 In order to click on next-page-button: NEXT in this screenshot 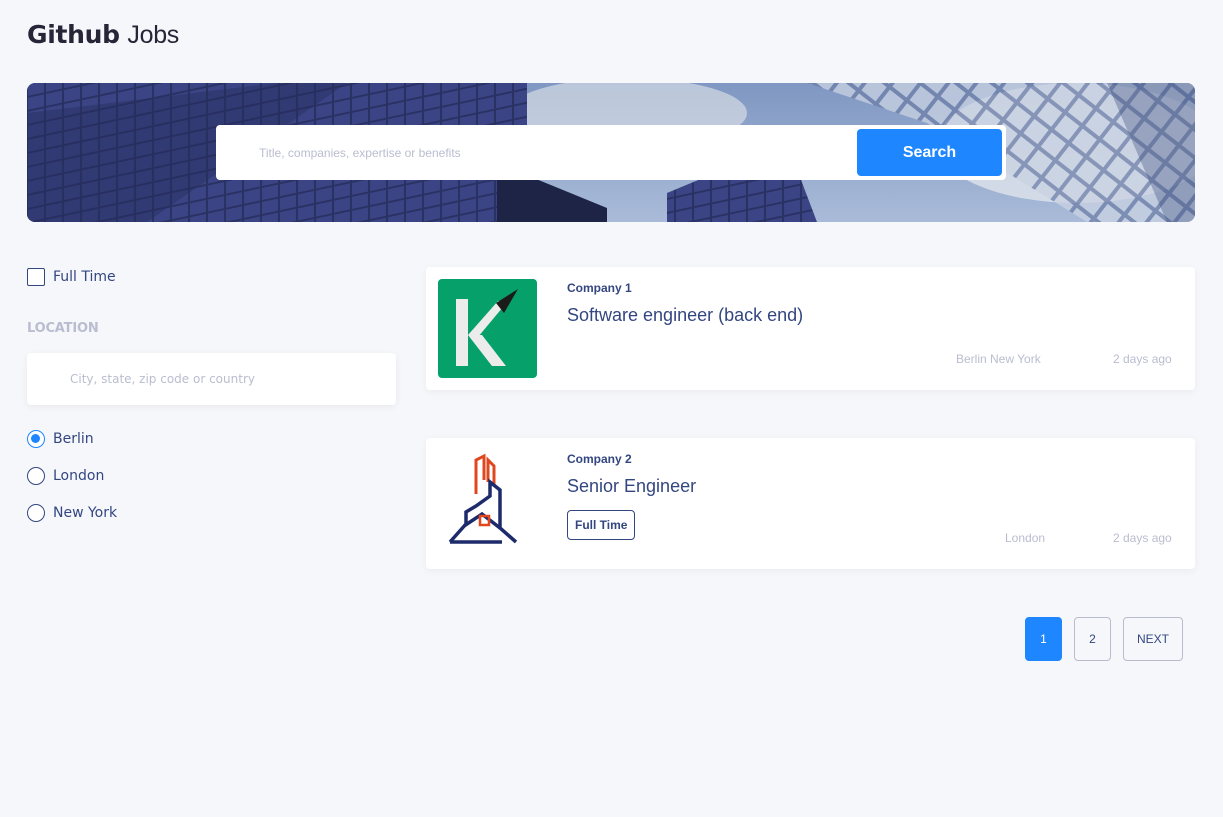, I will do `click(1153, 639)`.